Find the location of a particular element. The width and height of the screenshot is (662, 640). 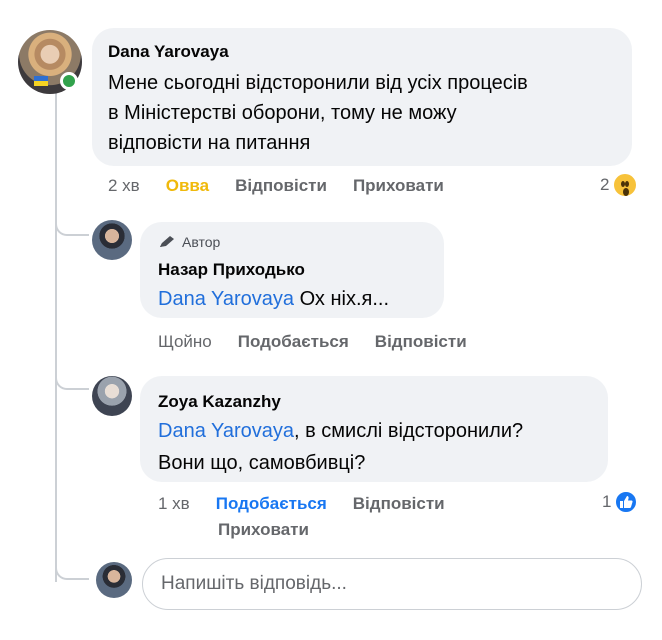

reply-author: Zoya Kazanzhy is located at coordinates (219, 402).